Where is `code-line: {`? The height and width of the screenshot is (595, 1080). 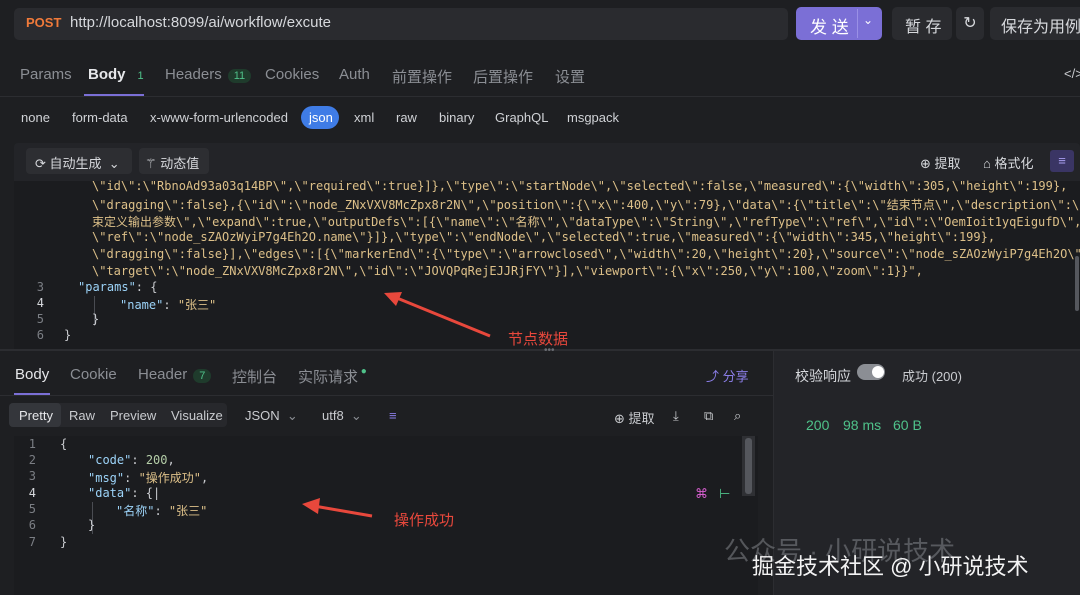
code-line: { is located at coordinates (64, 444).